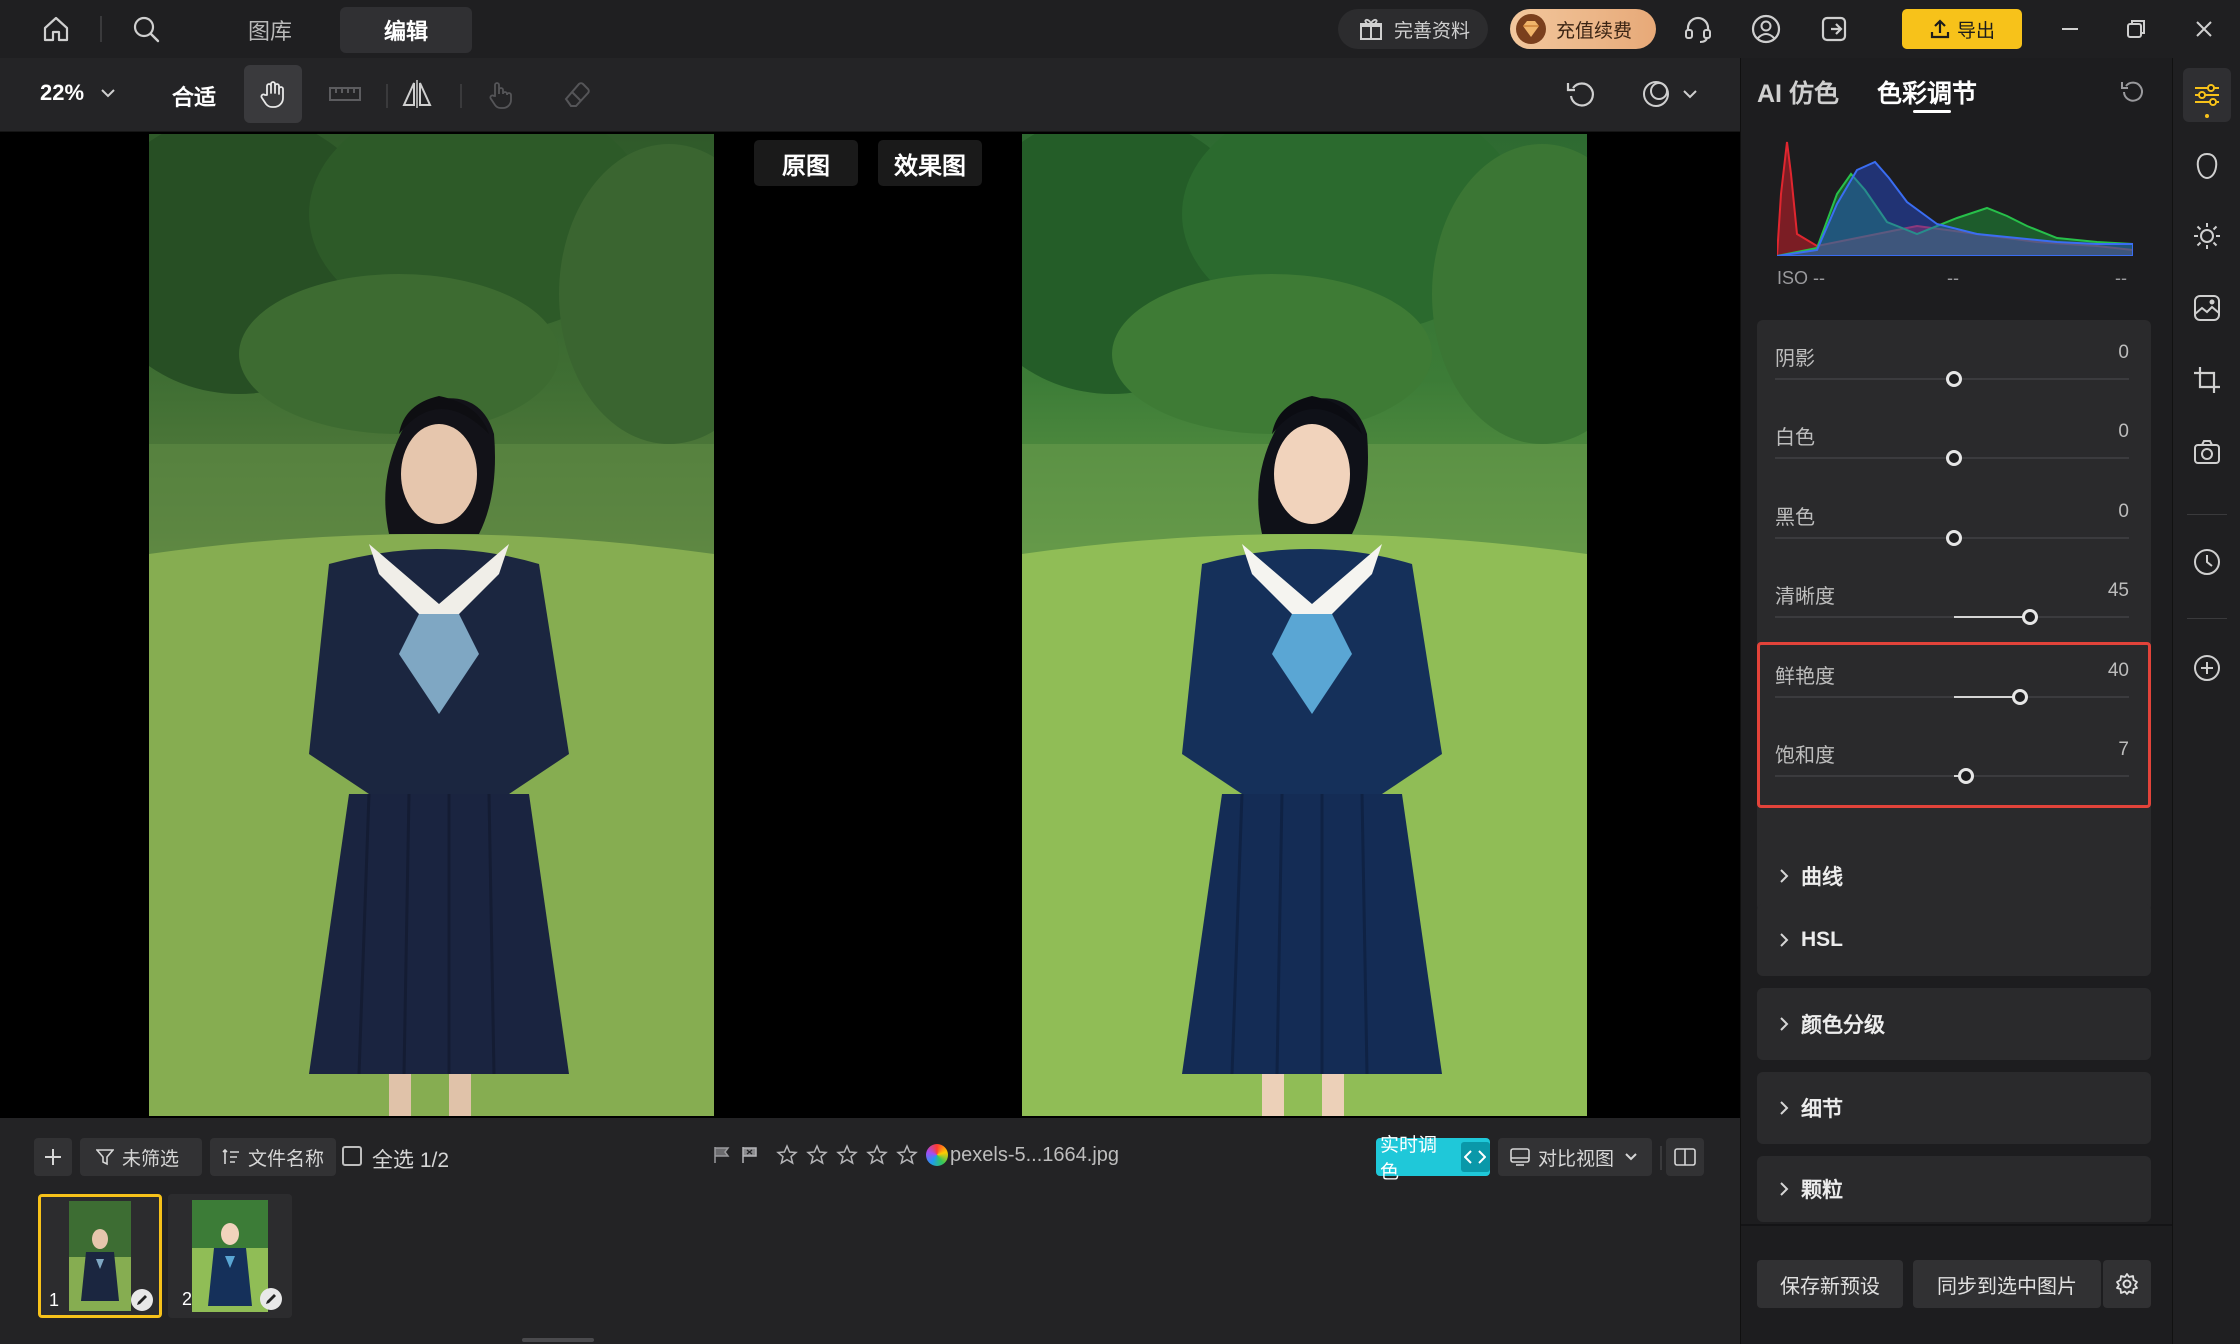 This screenshot has width=2240, height=1344. What do you see at coordinates (1927, 92) in the screenshot?
I see `tab-color-adjust: 色彩调节` at bounding box center [1927, 92].